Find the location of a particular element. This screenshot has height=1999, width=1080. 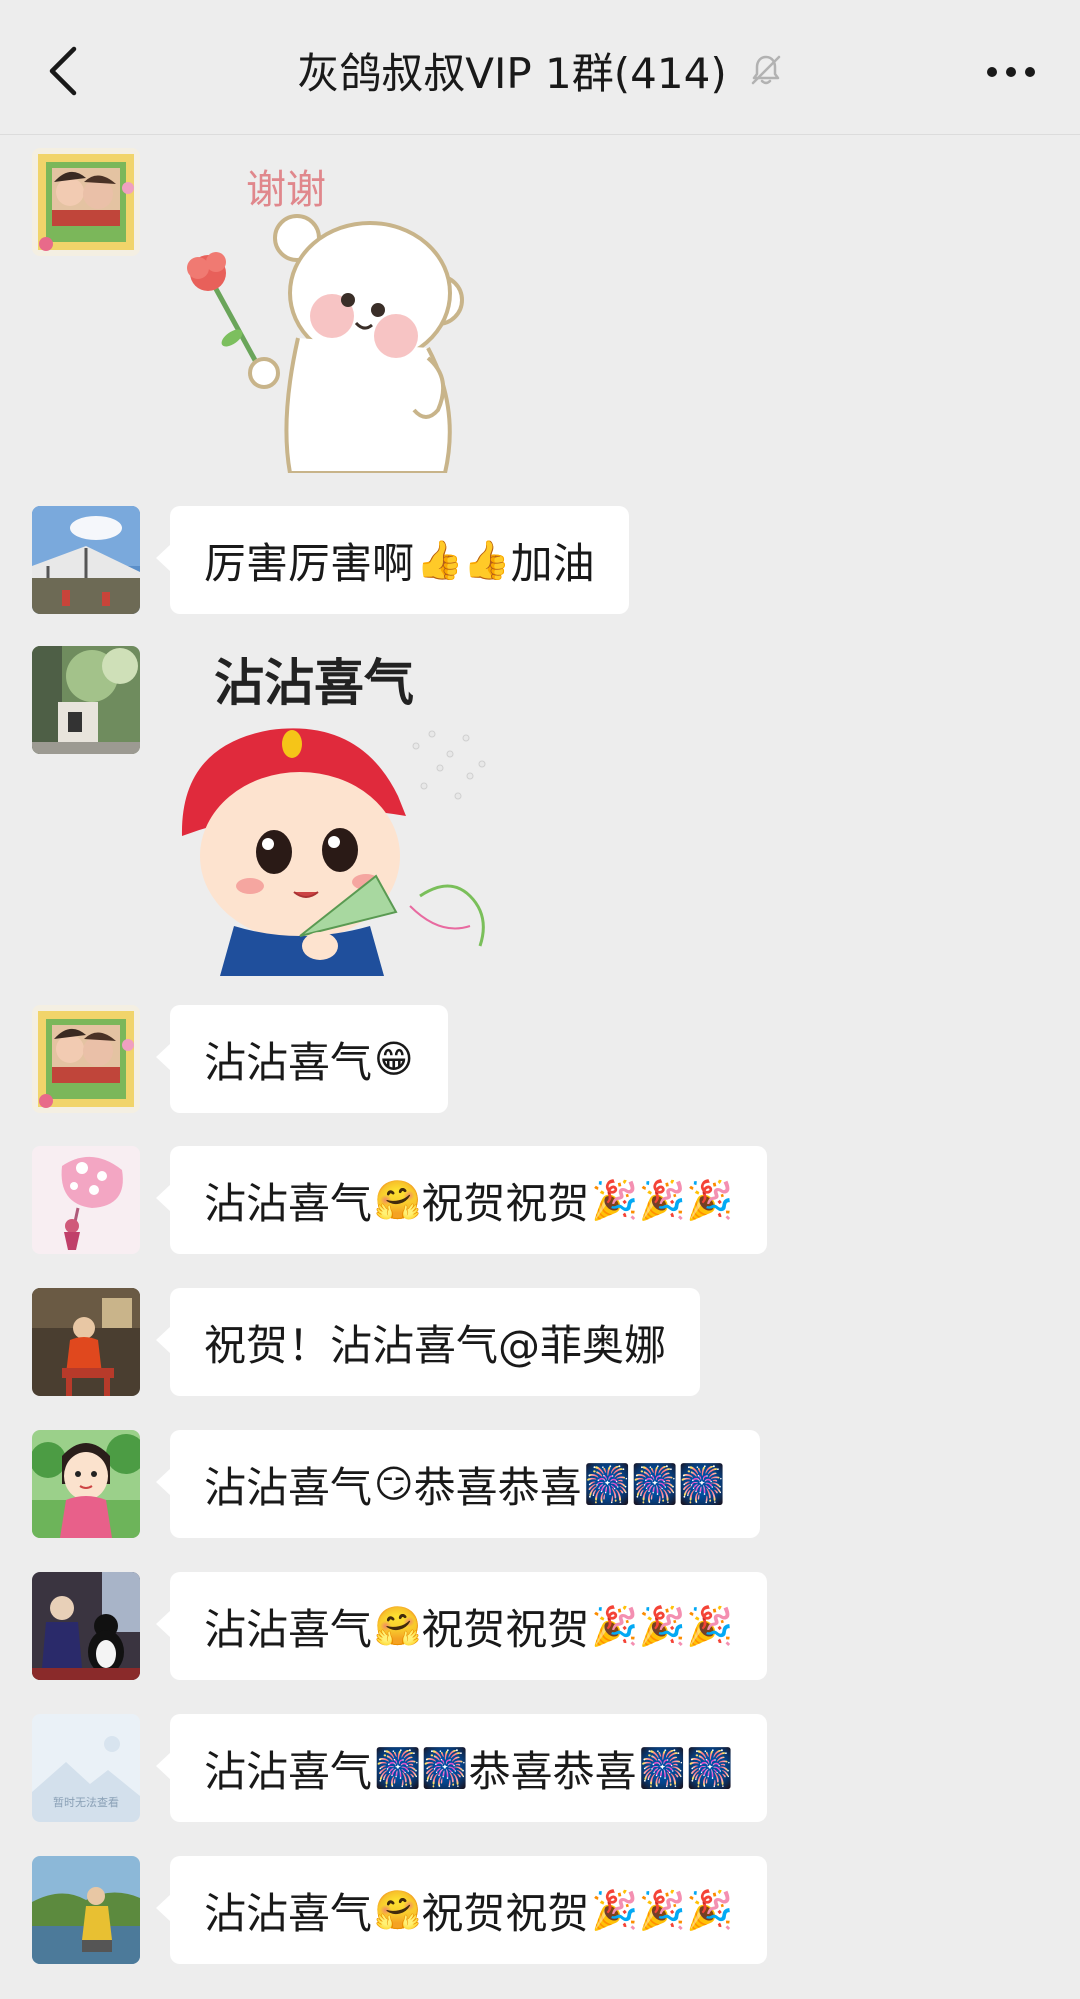

more-dots-icon is located at coordinates (1011, 72).